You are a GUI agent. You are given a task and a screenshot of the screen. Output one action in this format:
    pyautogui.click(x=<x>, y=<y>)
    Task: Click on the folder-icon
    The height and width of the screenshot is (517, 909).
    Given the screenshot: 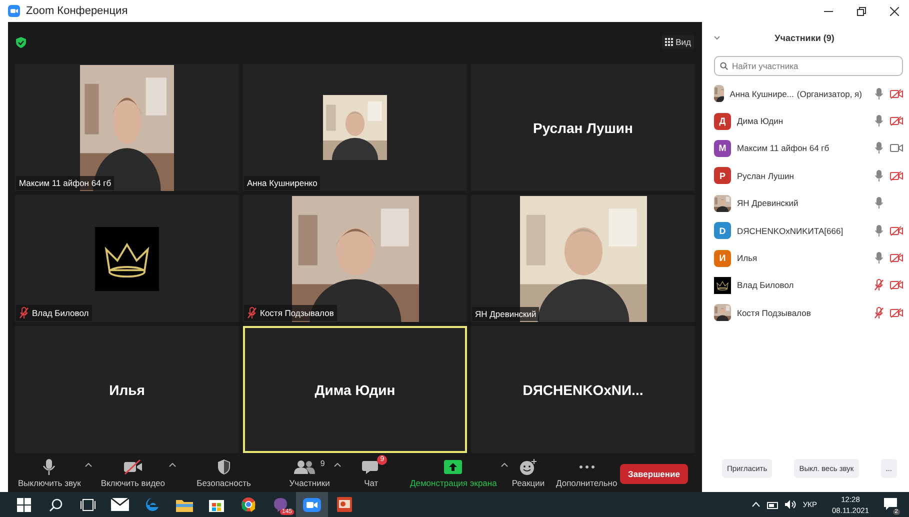 What is the action you would take?
    pyautogui.click(x=184, y=505)
    